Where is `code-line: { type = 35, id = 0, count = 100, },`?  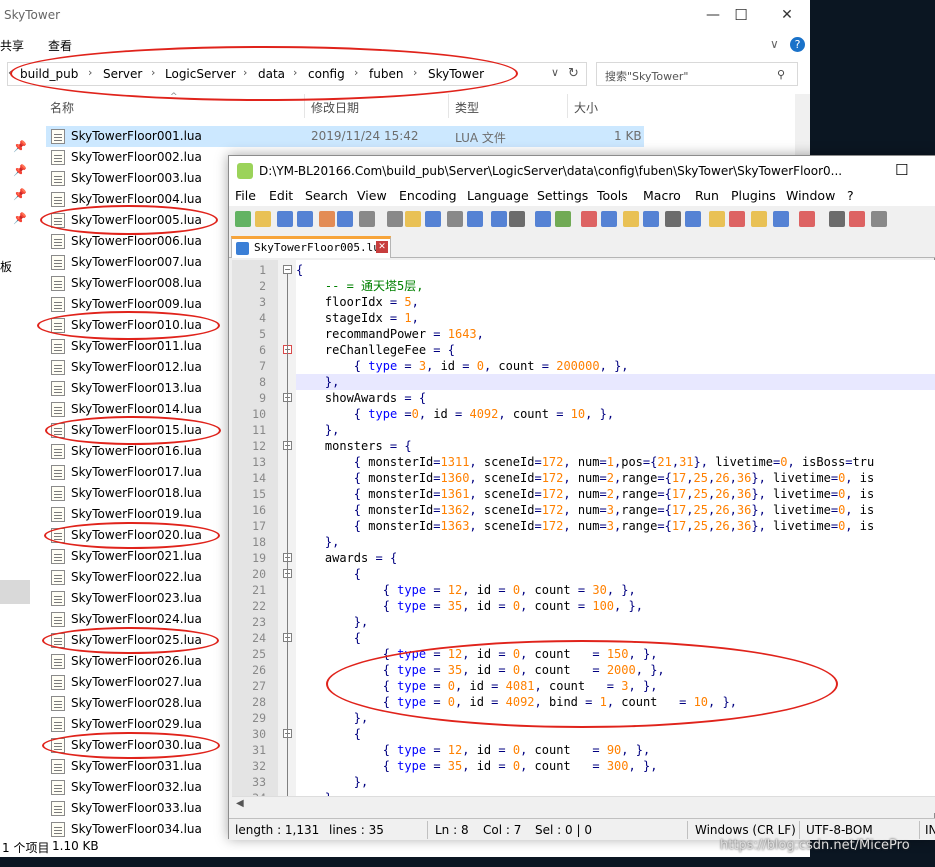
code-line: { type = 35, id = 0, count = 100, }, is located at coordinates (469, 606).